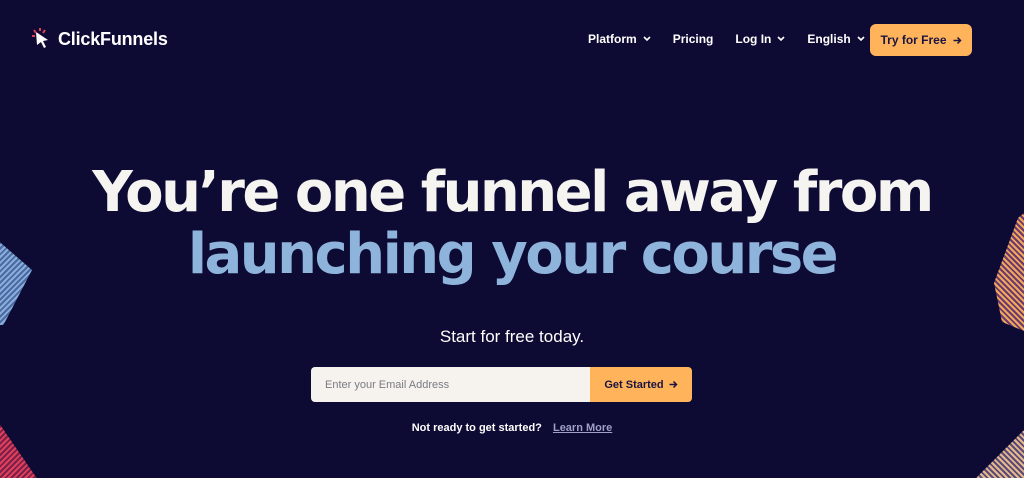  What do you see at coordinates (634, 384) in the screenshot?
I see `get-started-label: Get Started` at bounding box center [634, 384].